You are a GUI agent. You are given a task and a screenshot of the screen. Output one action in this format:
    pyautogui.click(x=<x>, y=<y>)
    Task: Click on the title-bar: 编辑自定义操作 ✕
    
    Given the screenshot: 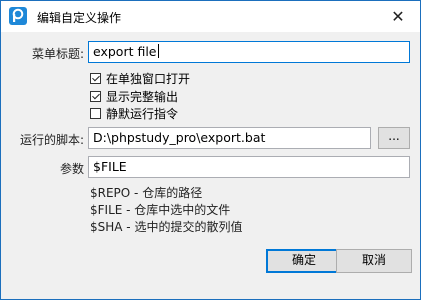 What is the action you would take?
    pyautogui.click(x=210, y=16)
    